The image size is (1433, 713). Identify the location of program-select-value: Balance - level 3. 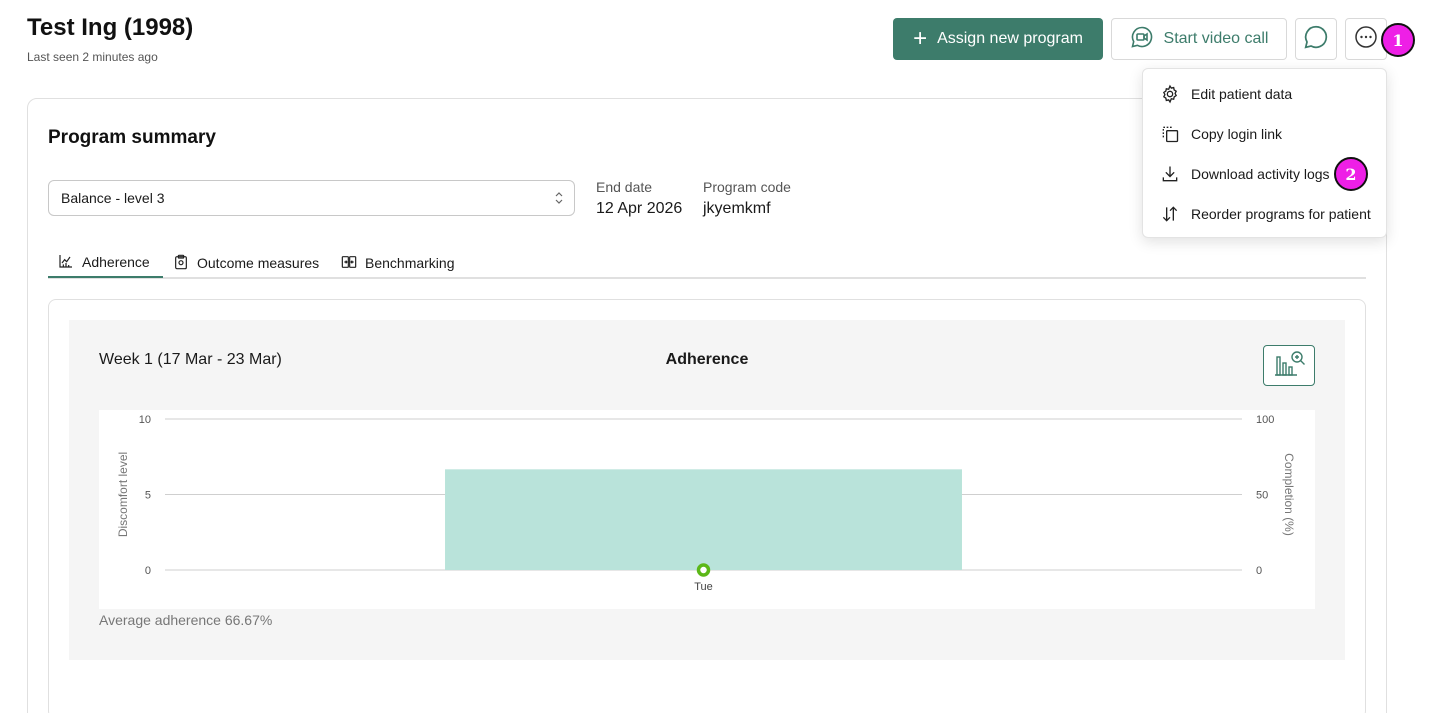
(113, 198).